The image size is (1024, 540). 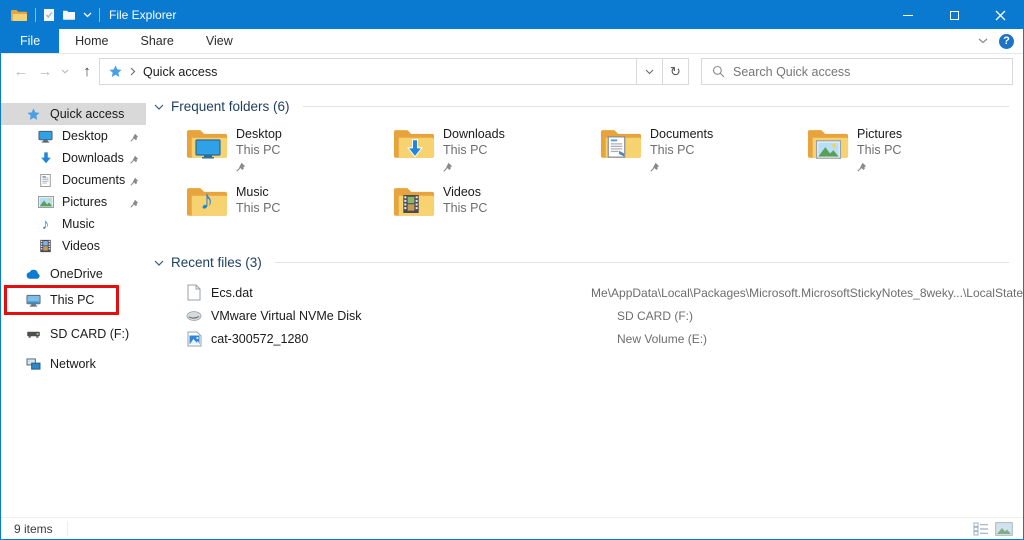 I want to click on search-input, so click(x=858, y=71).